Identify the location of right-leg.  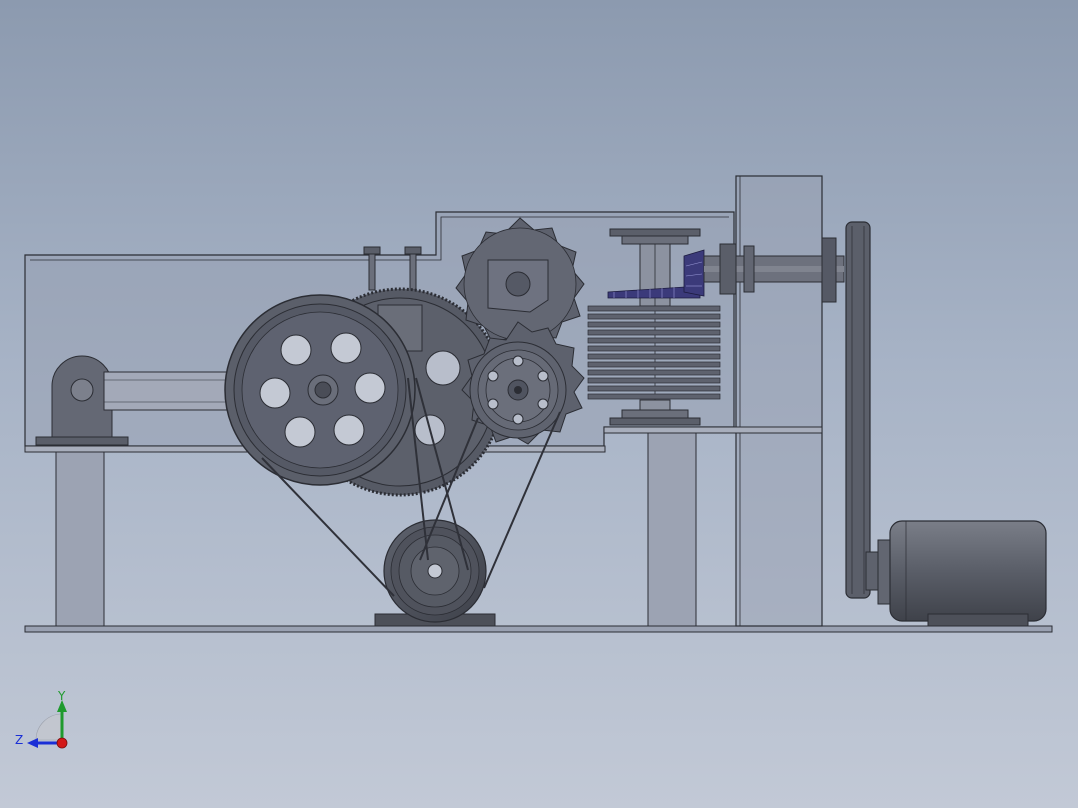
(672, 528).